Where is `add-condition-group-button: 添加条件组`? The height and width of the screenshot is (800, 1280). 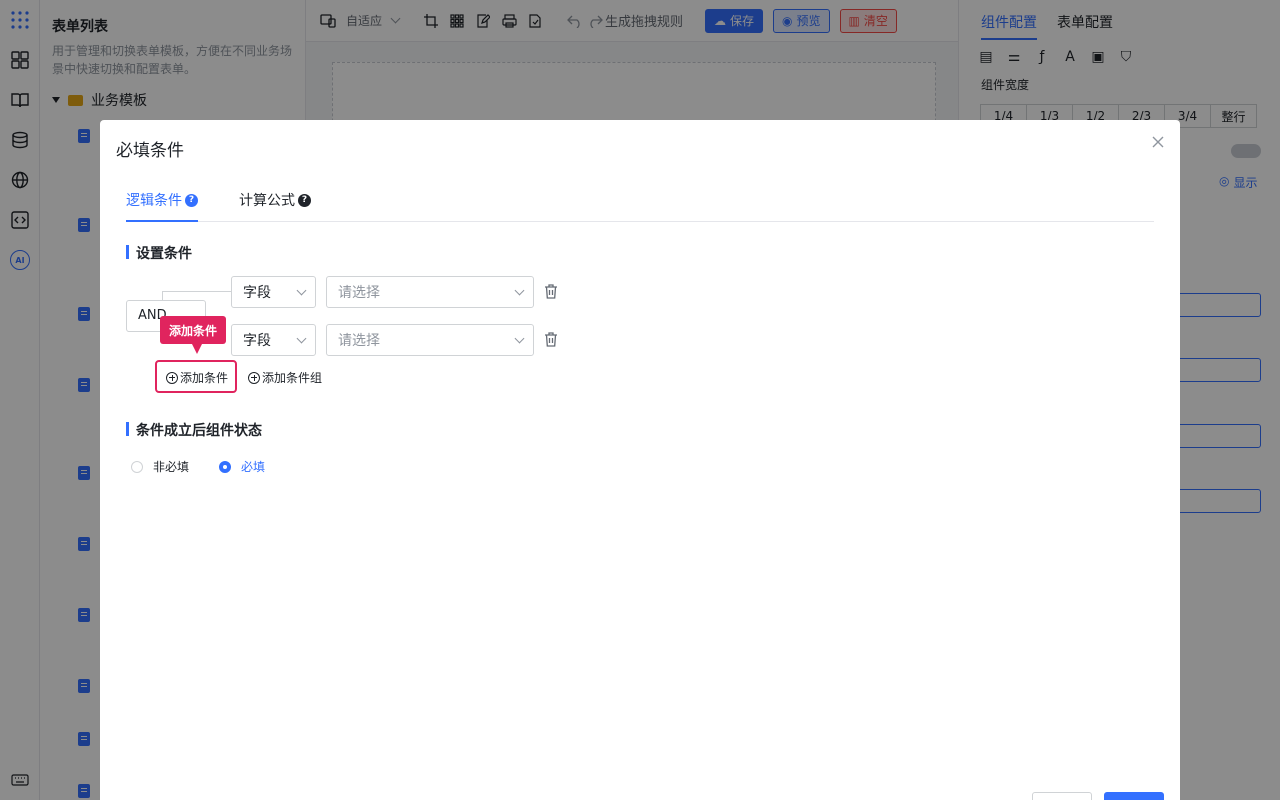 add-condition-group-button: 添加条件组 is located at coordinates (285, 377).